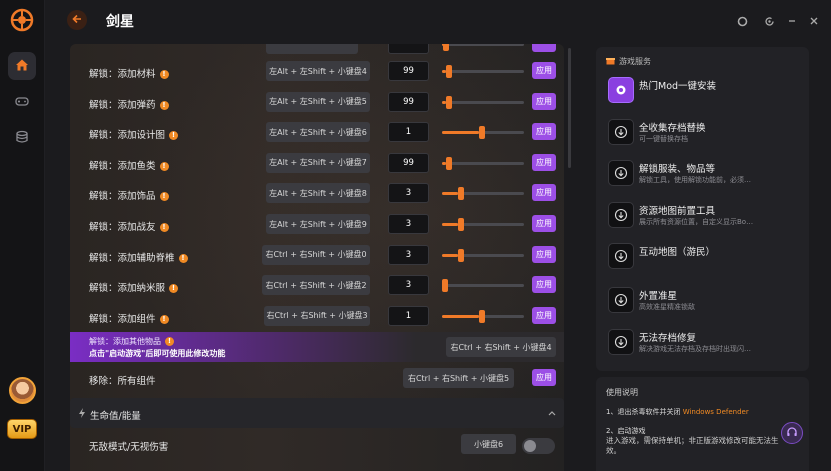  What do you see at coordinates (129, 165) in the screenshot?
I see `cheat-label: 解锁：添加鱼类!` at bounding box center [129, 165].